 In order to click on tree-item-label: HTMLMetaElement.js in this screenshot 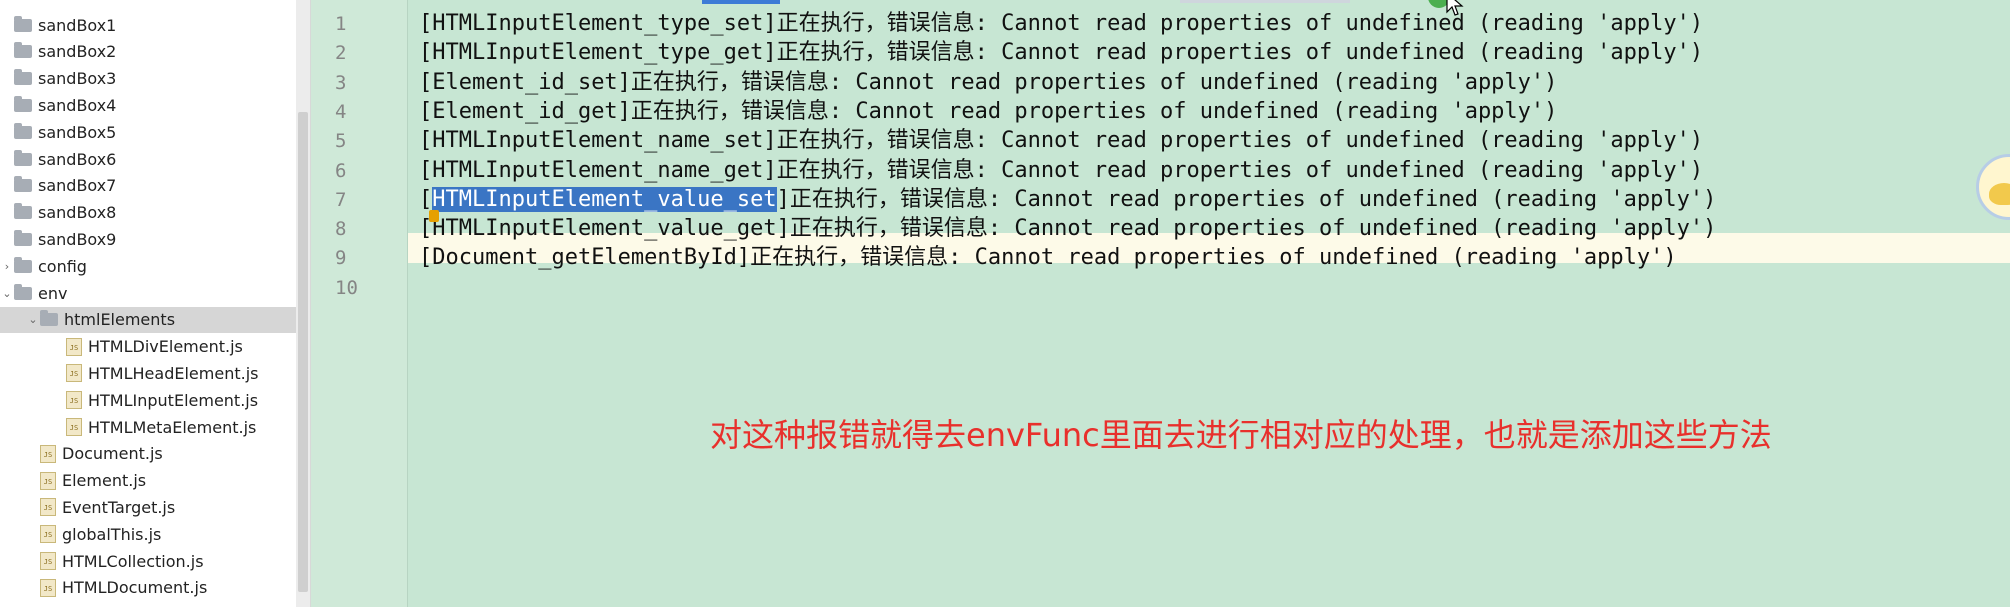, I will do `click(172, 427)`.